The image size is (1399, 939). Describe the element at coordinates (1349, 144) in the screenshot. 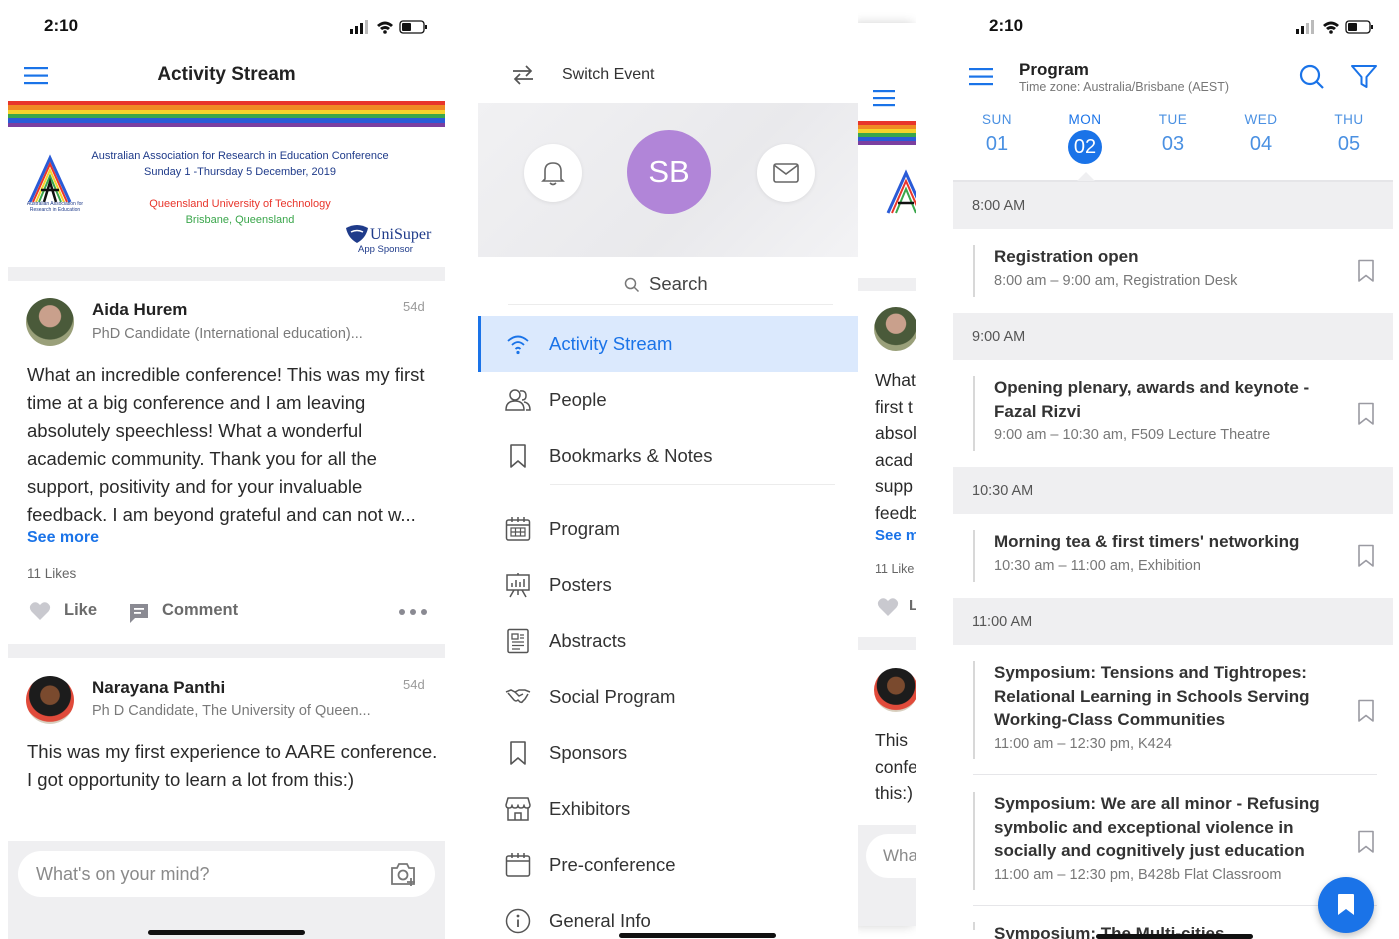

I see `day-date: 05` at that location.